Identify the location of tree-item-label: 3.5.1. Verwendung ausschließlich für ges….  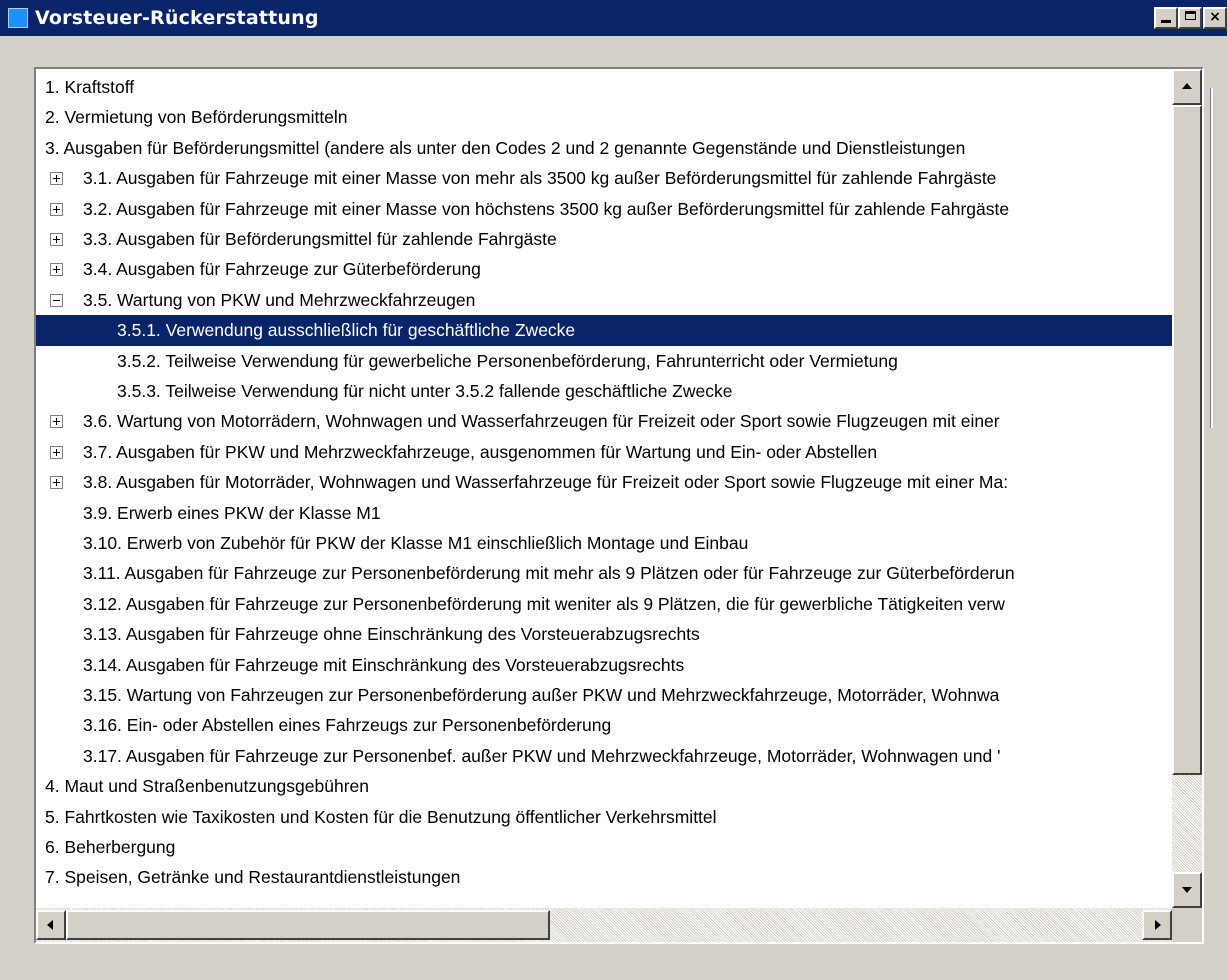
(346, 330).